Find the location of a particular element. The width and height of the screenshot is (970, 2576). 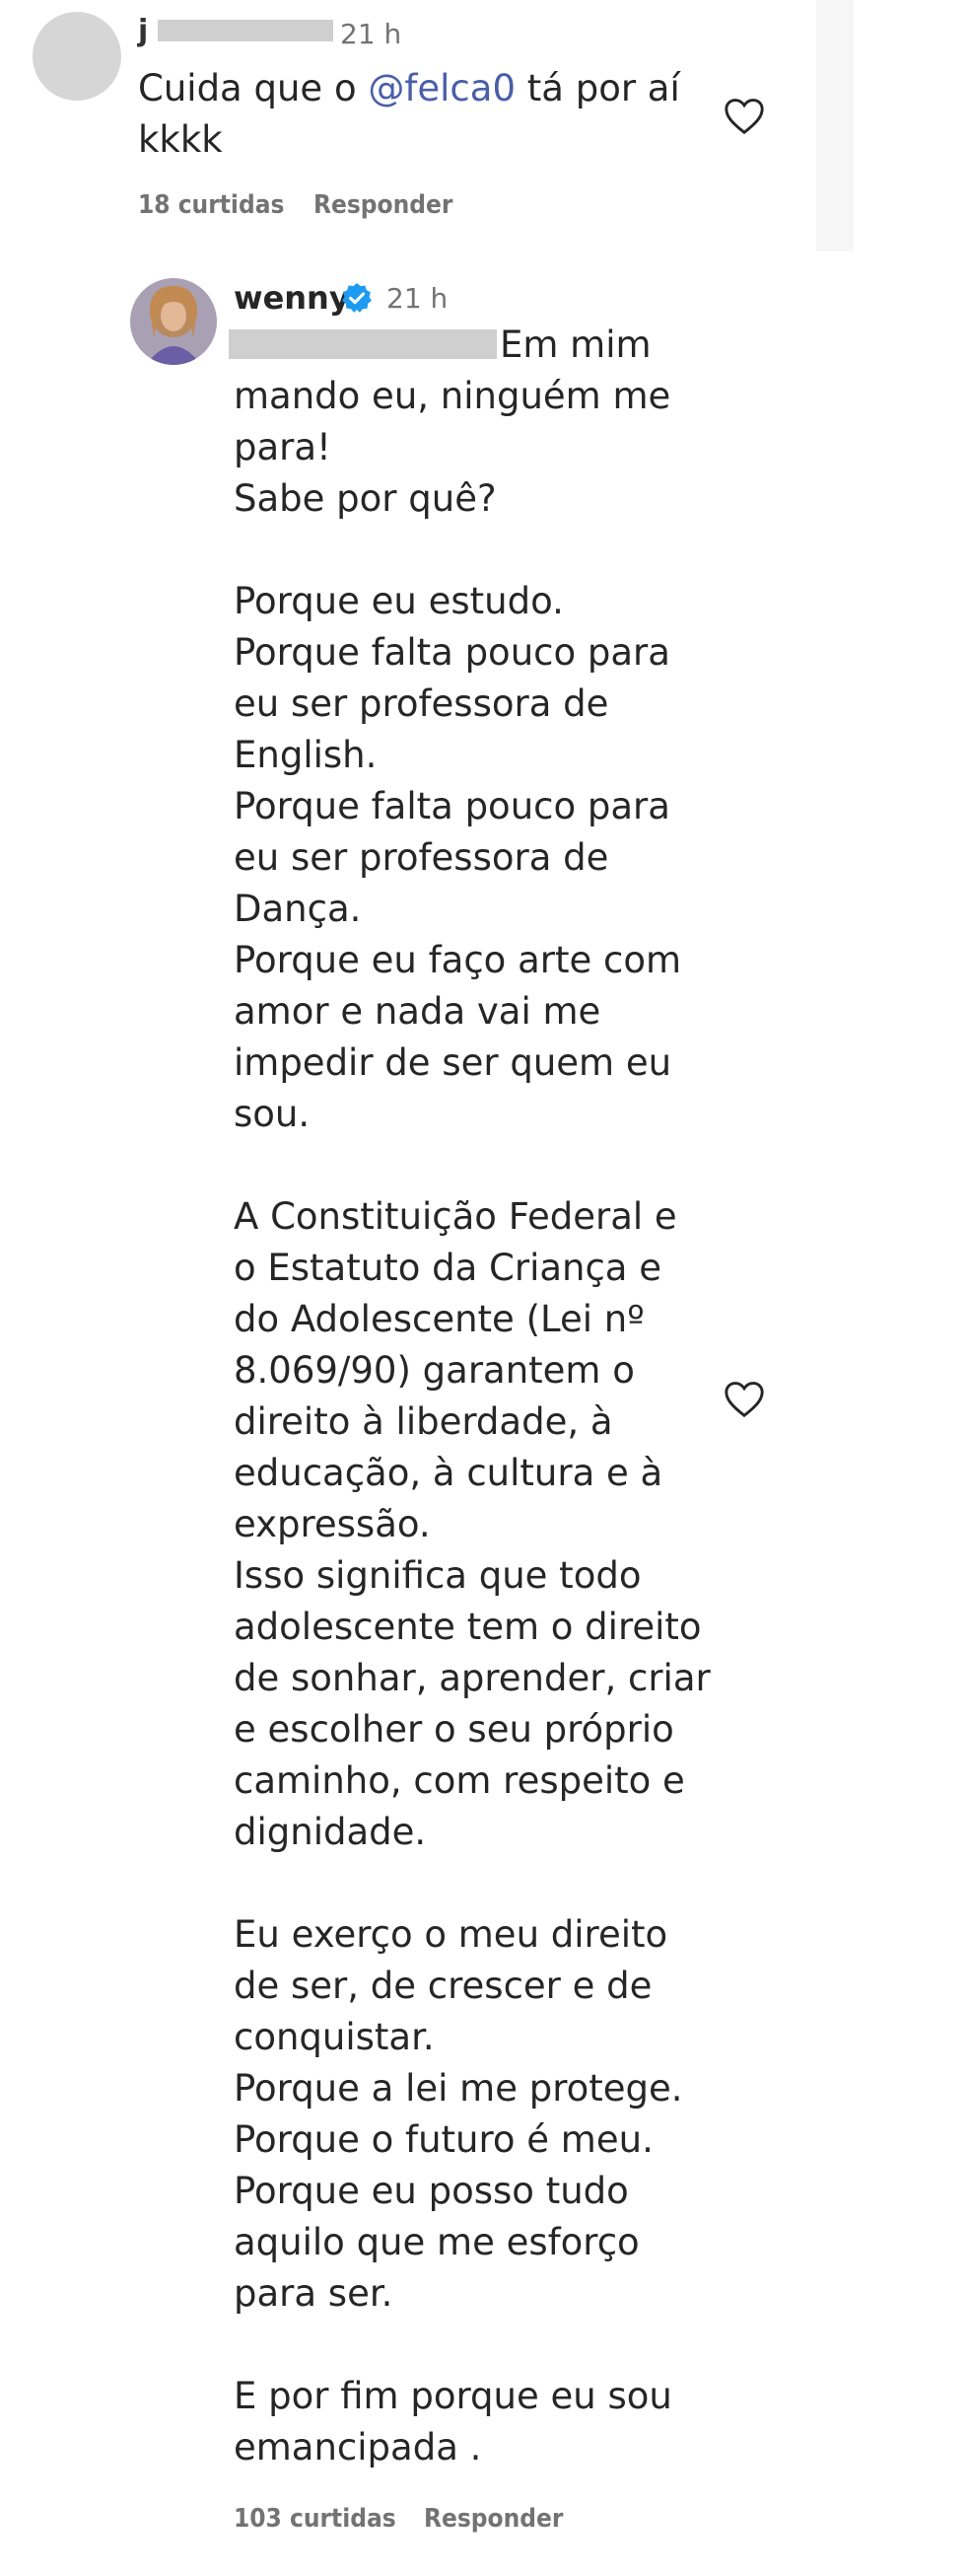

redacted-mention is located at coordinates (363, 344).